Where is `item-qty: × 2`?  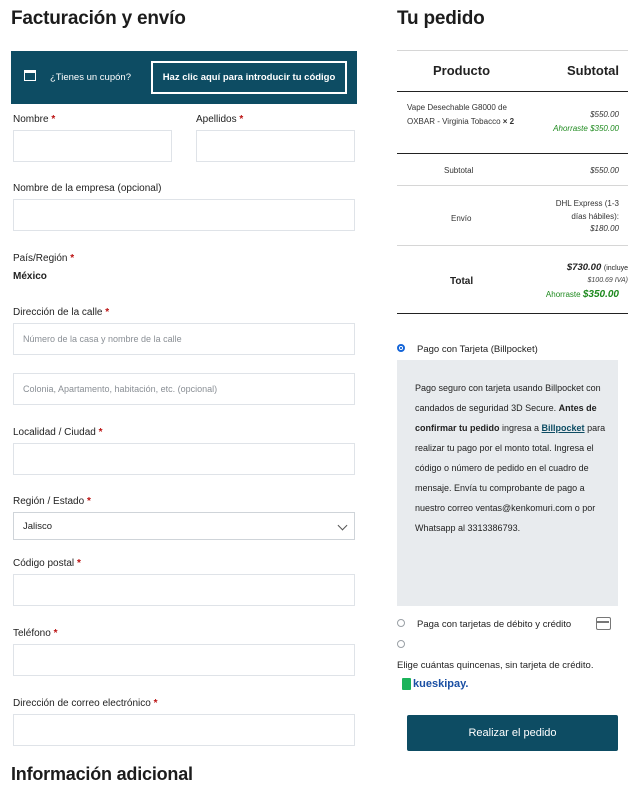
item-qty: × 2 is located at coordinates (508, 121).